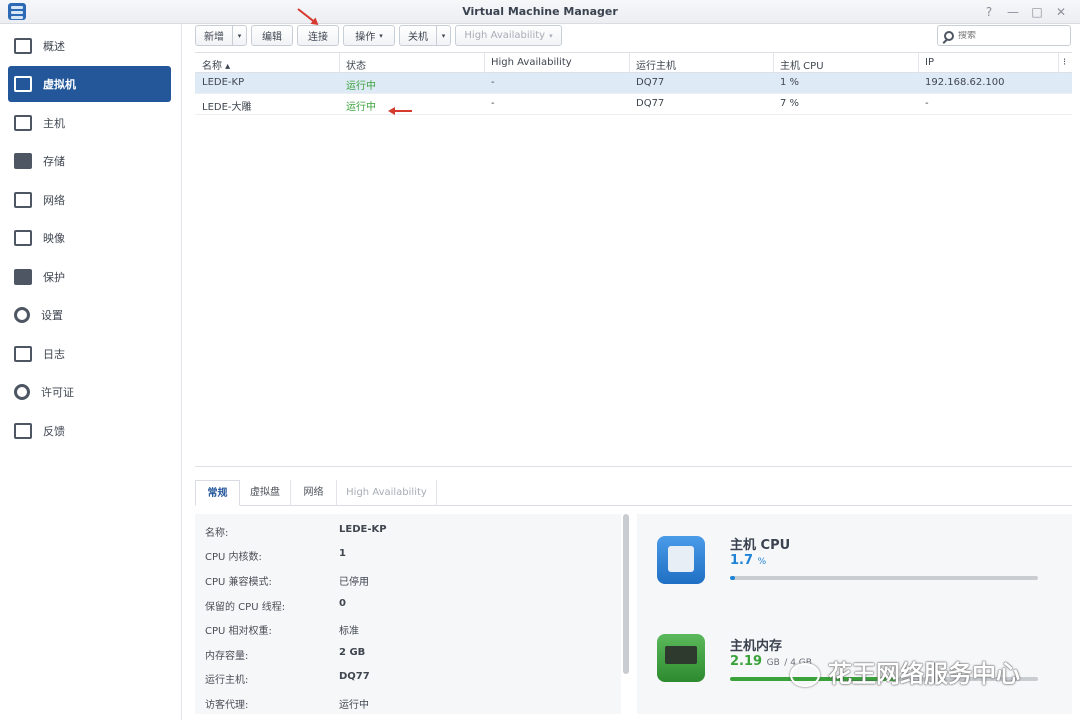 The width and height of the screenshot is (1080, 720). Describe the element at coordinates (265, 493) in the screenshot. I see `tab-virtual-disk: 虚拟盘` at that location.